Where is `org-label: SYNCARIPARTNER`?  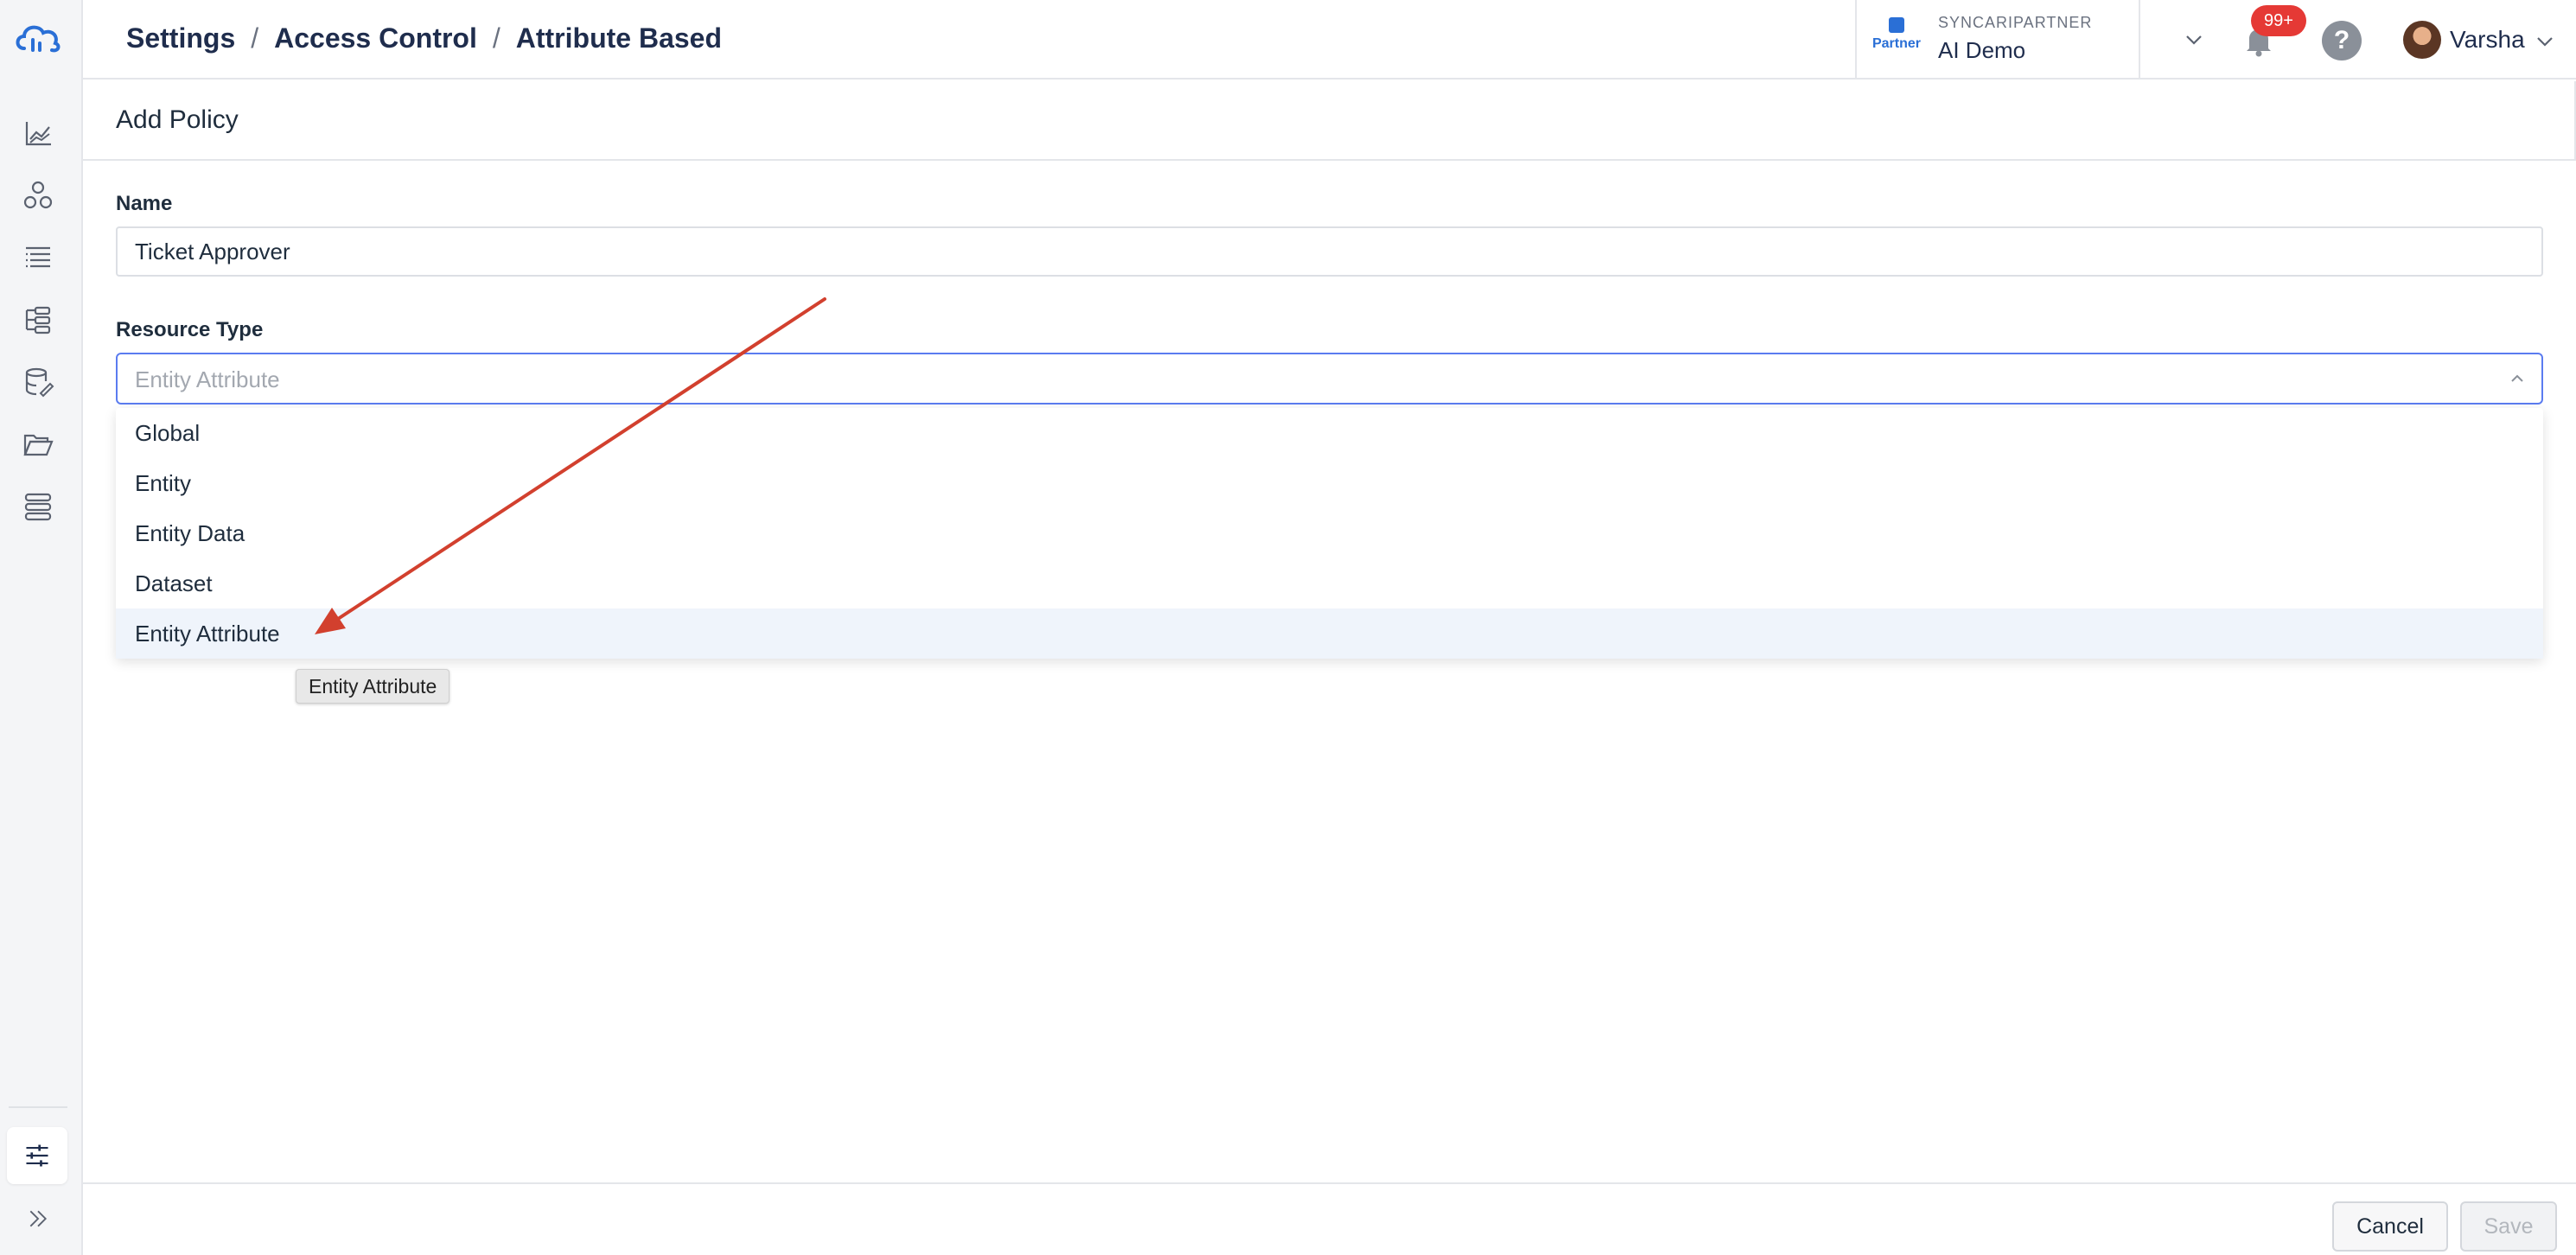
org-label: SYNCARIPARTNER is located at coordinates (2015, 22).